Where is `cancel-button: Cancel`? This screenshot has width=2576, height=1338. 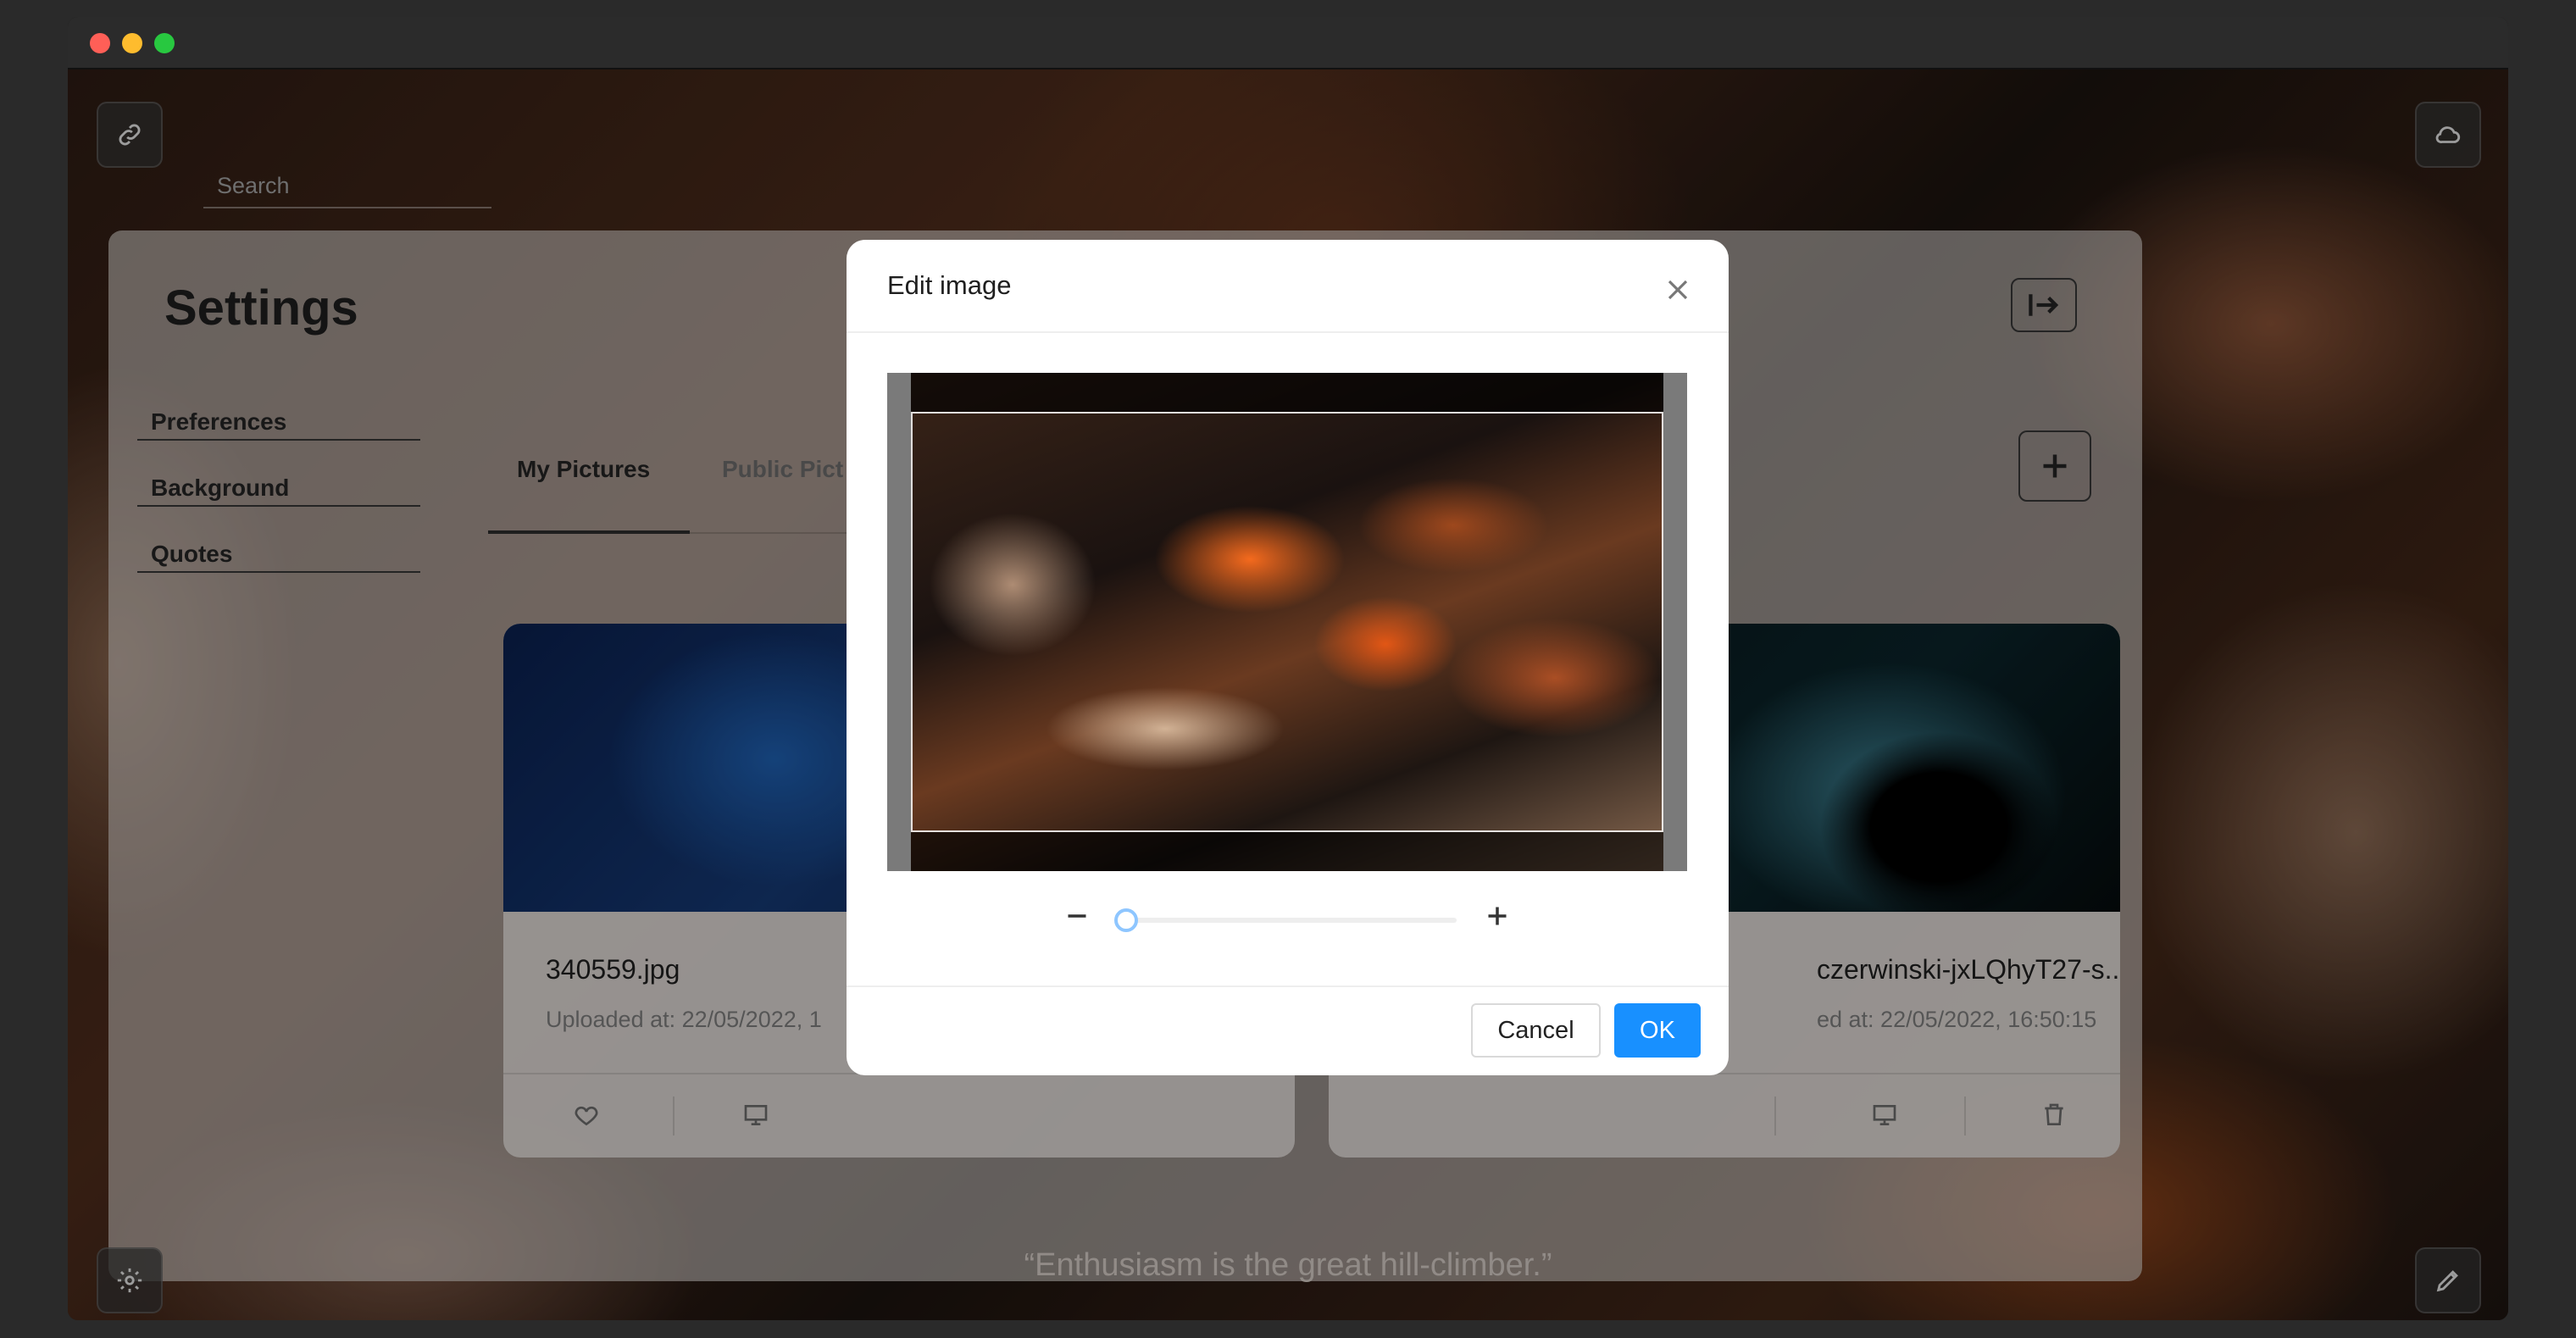
cancel-button: Cancel is located at coordinates (1536, 1030).